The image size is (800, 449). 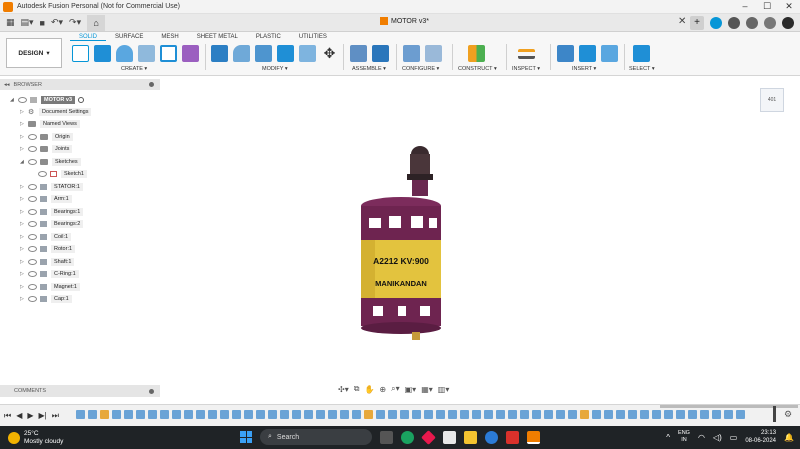 I want to click on fillet-icon, so click(x=241, y=53).